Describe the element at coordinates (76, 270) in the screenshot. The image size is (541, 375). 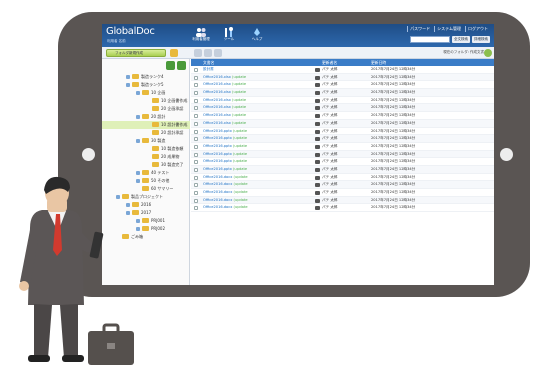
I see `businessman-illustration` at that location.